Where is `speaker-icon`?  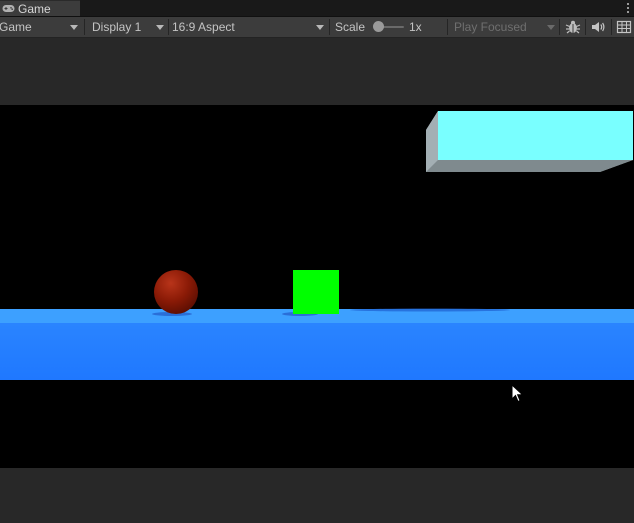 speaker-icon is located at coordinates (598, 27).